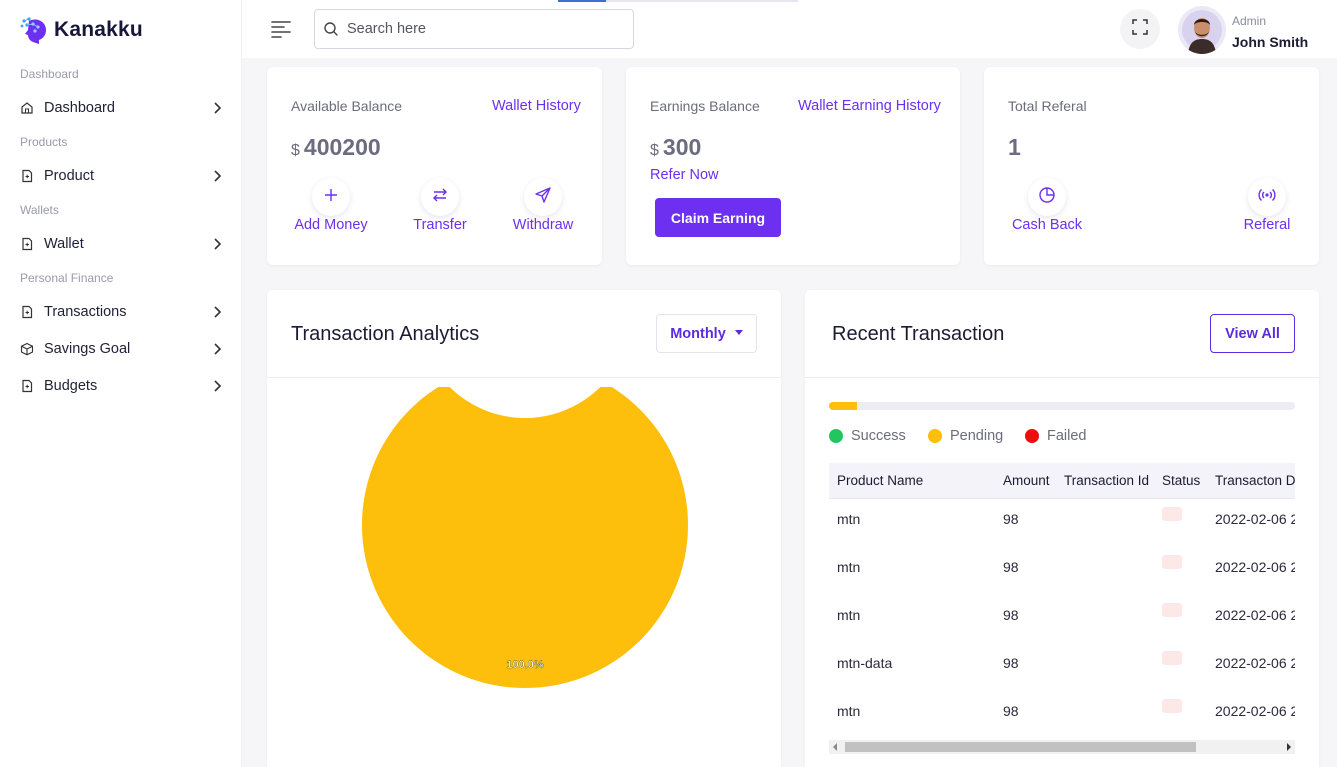 This screenshot has width=1337, height=767. What do you see at coordinates (869, 106) in the screenshot?
I see `wallet-earning-history-link: Wallet Earning History` at bounding box center [869, 106].